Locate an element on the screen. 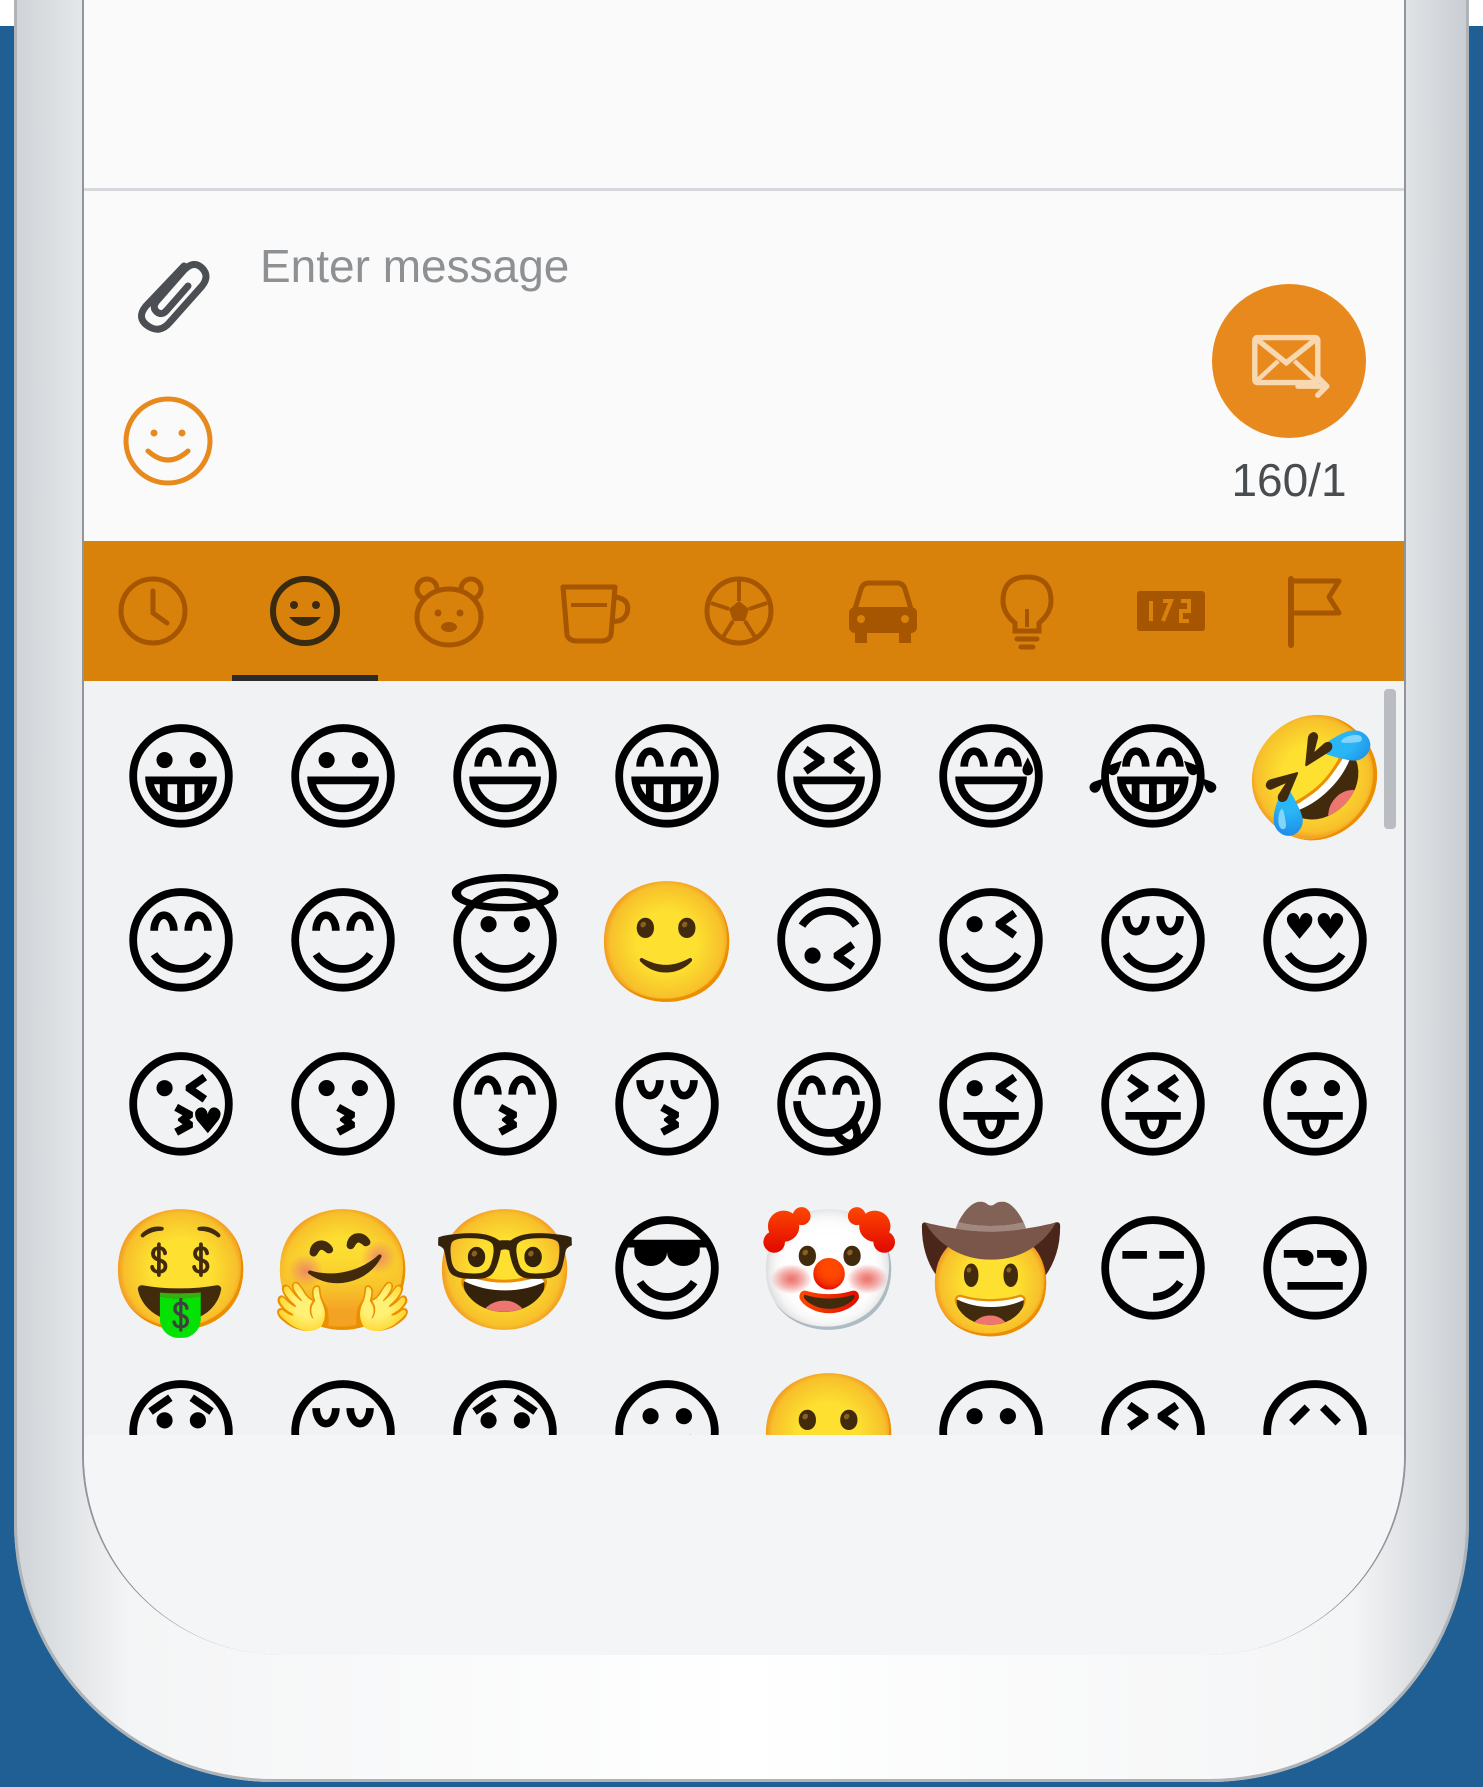 This screenshot has height=1787, width=1483. car-icon is located at coordinates (883, 611).